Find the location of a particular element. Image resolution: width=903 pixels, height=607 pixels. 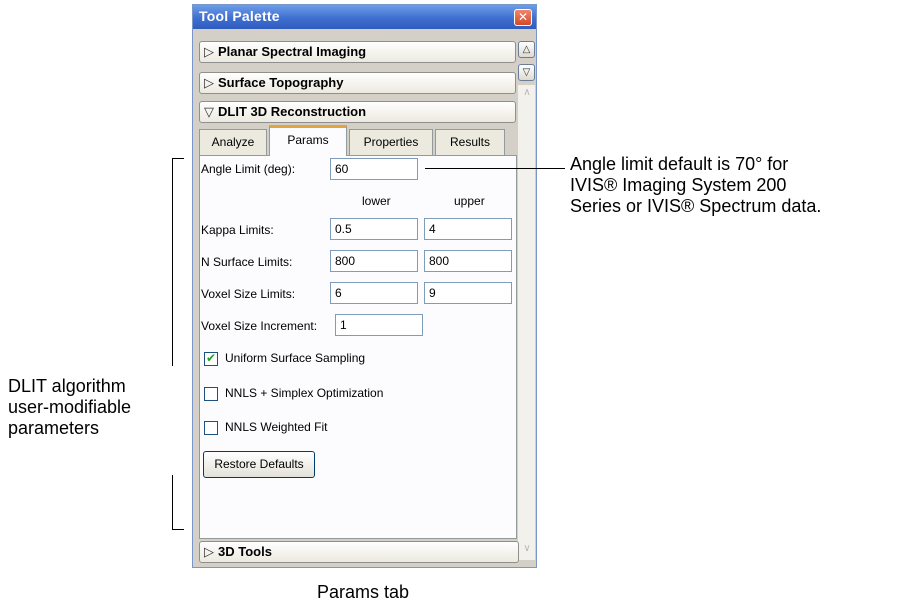

expanded-triangle-icon: ▽ is located at coordinates (209, 111).